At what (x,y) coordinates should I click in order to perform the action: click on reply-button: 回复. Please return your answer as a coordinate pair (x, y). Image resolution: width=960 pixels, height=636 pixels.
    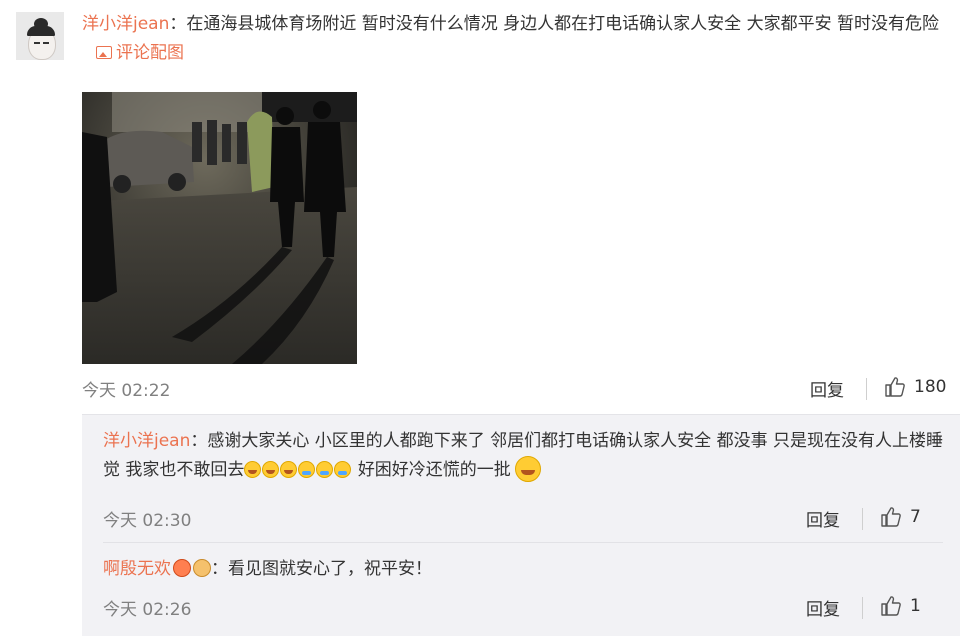
    Looking at the image, I should click on (827, 388).